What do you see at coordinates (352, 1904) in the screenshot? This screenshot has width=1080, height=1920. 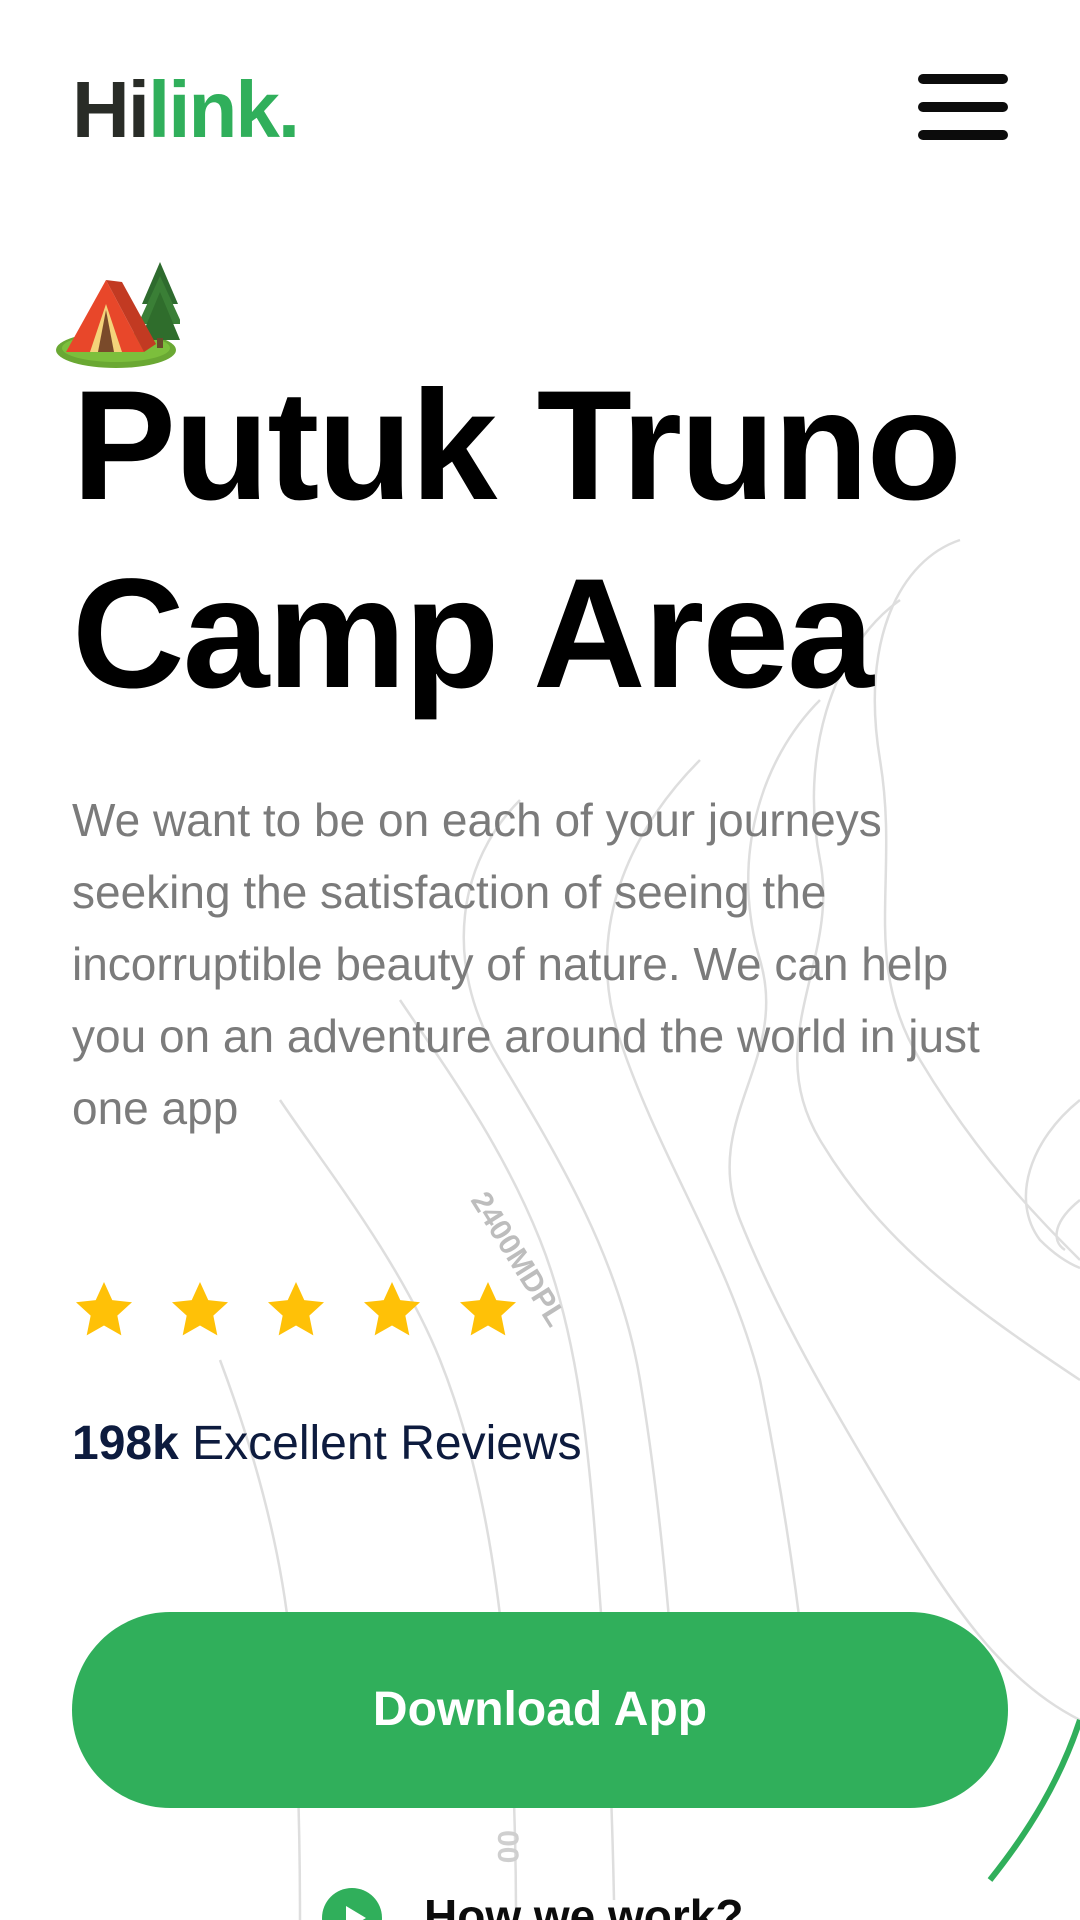 I see `play-icon` at bounding box center [352, 1904].